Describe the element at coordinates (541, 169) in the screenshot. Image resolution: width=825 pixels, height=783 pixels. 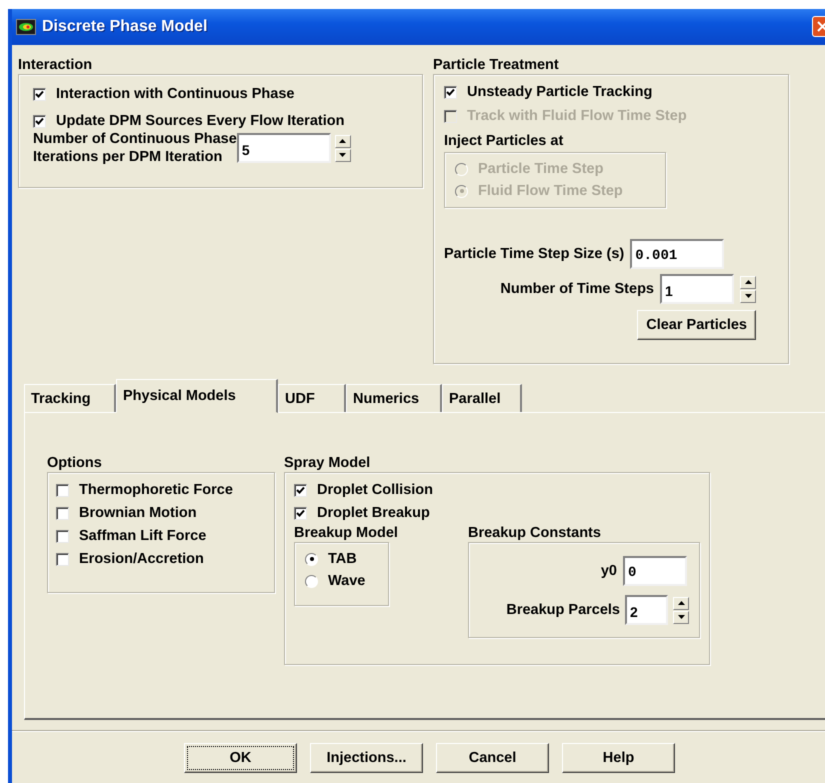
I see `radio-label: Particle Time Step` at that location.